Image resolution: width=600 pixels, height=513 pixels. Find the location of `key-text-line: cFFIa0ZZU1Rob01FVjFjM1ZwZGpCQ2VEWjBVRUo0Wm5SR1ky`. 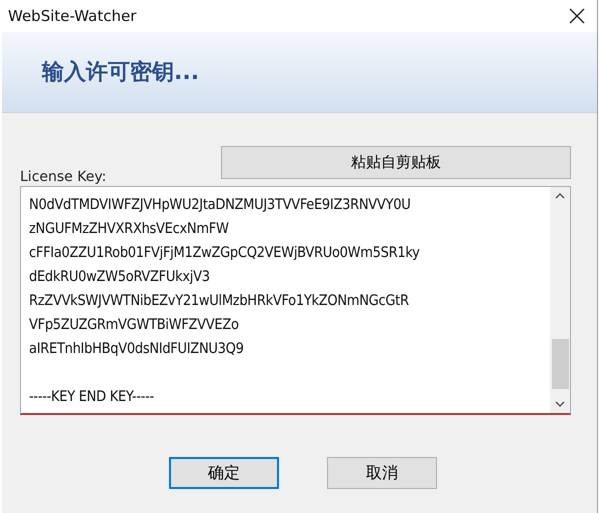

key-text-line: cFFIa0ZZU1Rob01FVjFjM1ZwZGpCQ2VEWjBVRUo0Wm5SR1ky is located at coordinates (225, 253).